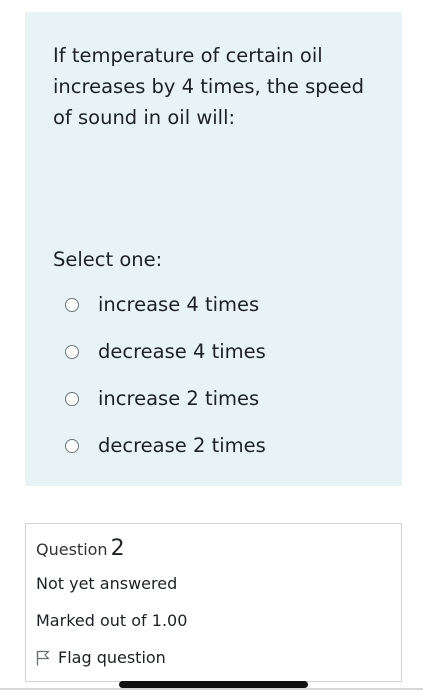 The width and height of the screenshot is (423, 700). I want to click on flag-icon, so click(43, 657).